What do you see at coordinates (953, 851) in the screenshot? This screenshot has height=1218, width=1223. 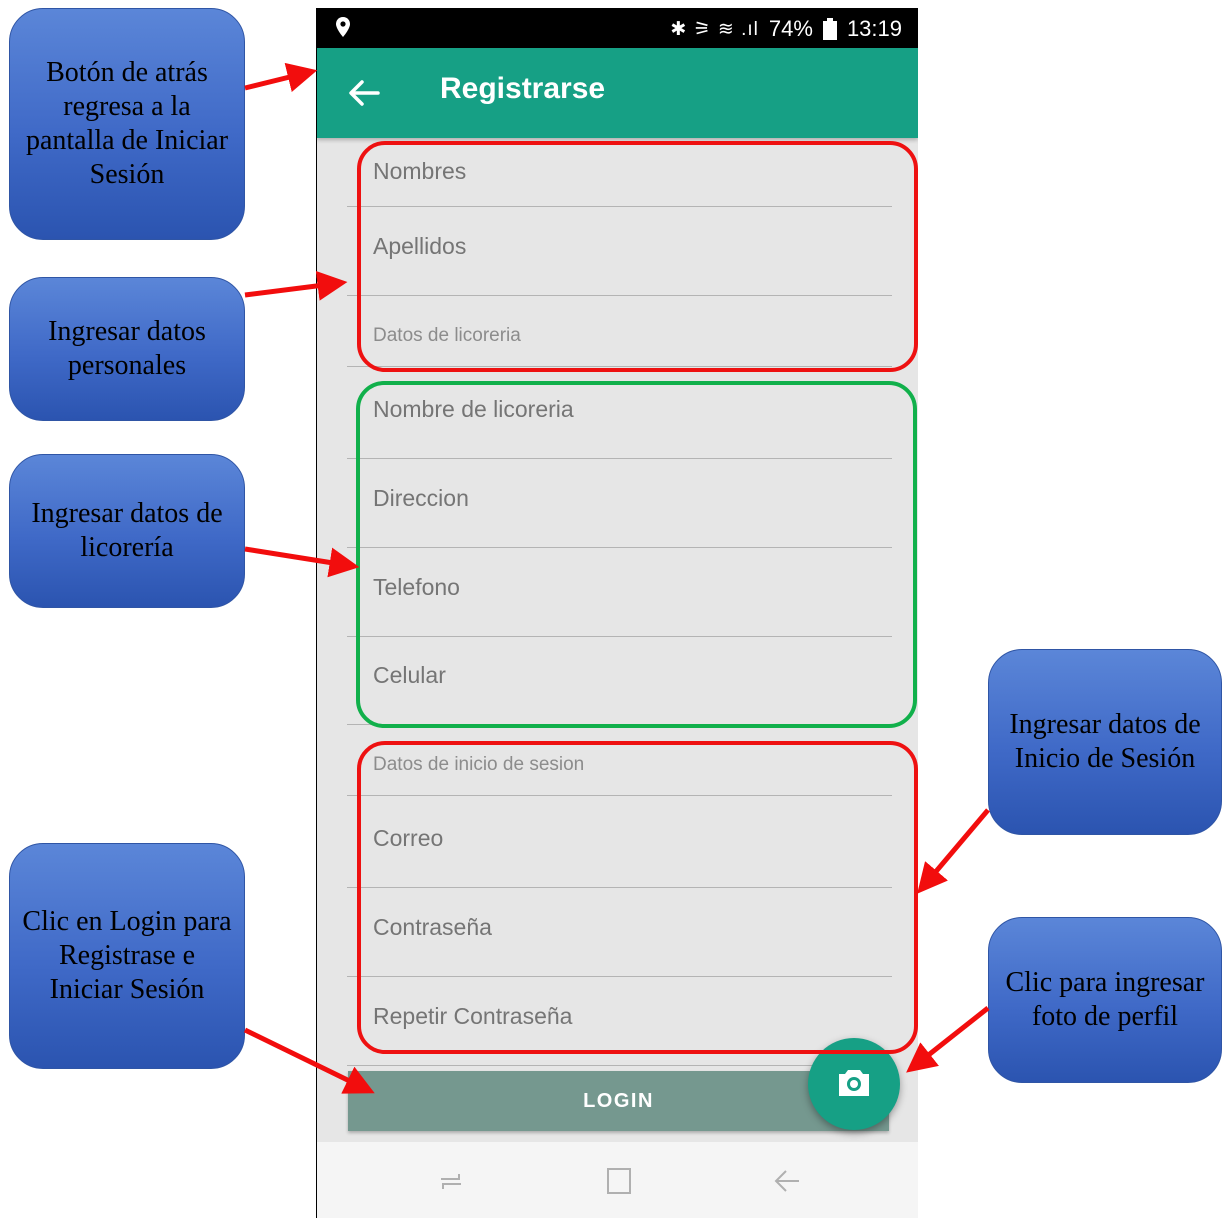 I see `arrow-session` at bounding box center [953, 851].